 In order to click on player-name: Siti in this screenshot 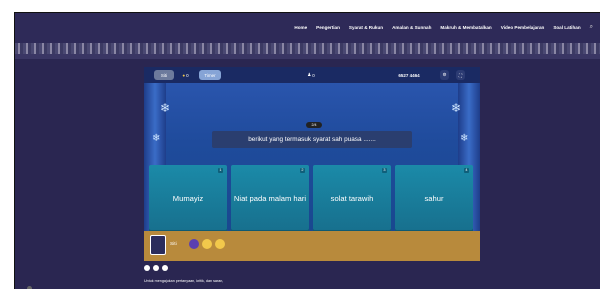, I will do `click(164, 75)`.